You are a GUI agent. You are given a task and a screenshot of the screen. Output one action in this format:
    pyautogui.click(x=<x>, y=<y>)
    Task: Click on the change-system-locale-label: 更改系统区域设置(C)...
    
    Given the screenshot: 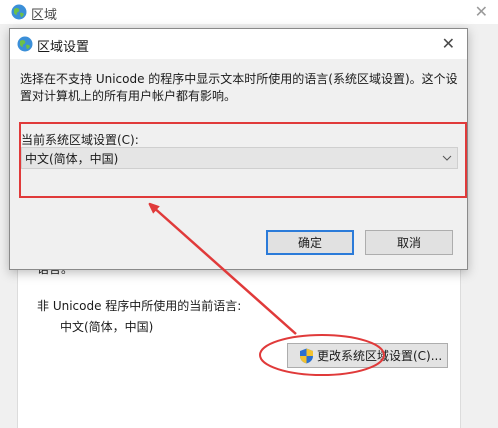 What is the action you would take?
    pyautogui.click(x=380, y=356)
    